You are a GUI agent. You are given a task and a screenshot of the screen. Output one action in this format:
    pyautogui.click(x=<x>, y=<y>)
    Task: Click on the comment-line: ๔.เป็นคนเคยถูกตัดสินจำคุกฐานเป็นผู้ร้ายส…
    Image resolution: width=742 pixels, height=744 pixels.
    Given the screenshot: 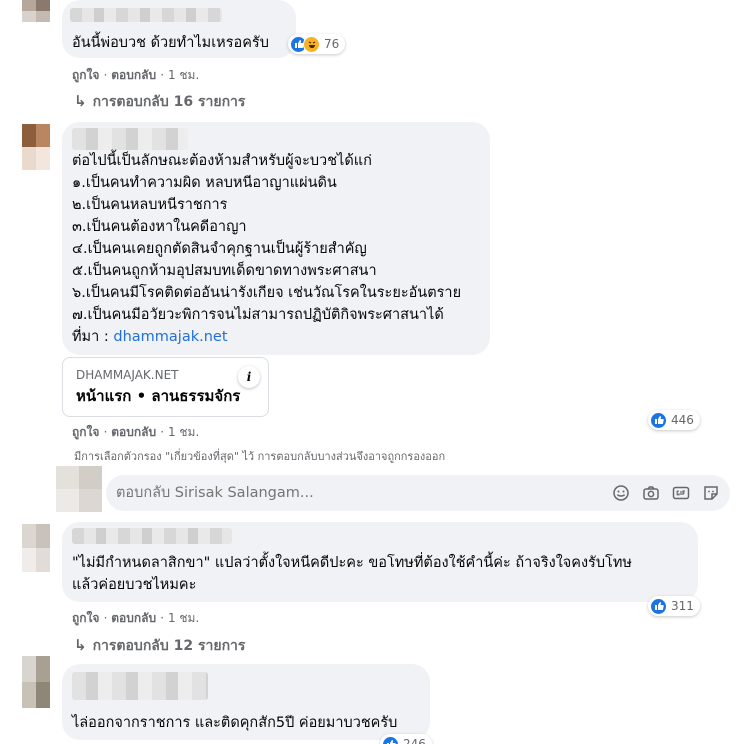 What is the action you would take?
    pyautogui.click(x=219, y=249)
    